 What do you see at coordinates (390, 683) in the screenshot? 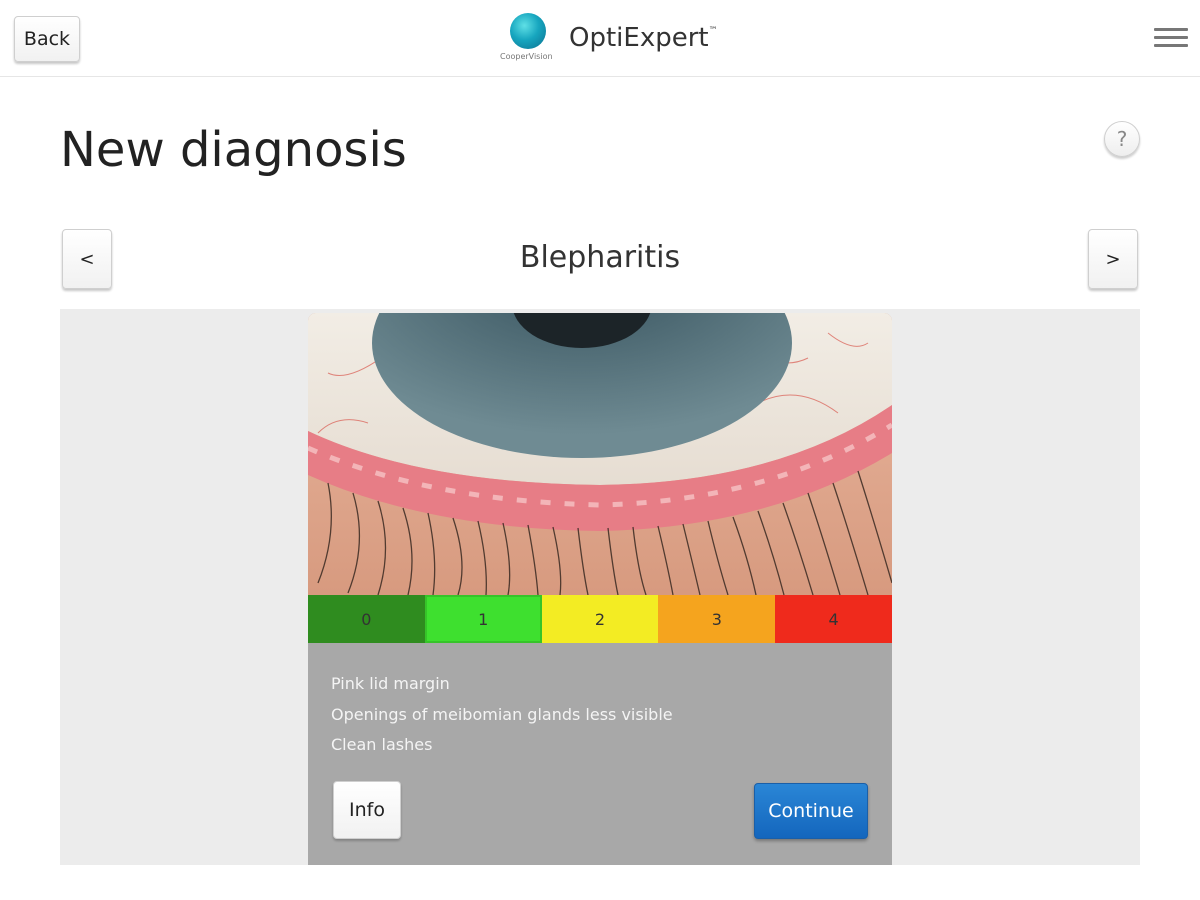
I see `description-line: Pink lid margin` at bounding box center [390, 683].